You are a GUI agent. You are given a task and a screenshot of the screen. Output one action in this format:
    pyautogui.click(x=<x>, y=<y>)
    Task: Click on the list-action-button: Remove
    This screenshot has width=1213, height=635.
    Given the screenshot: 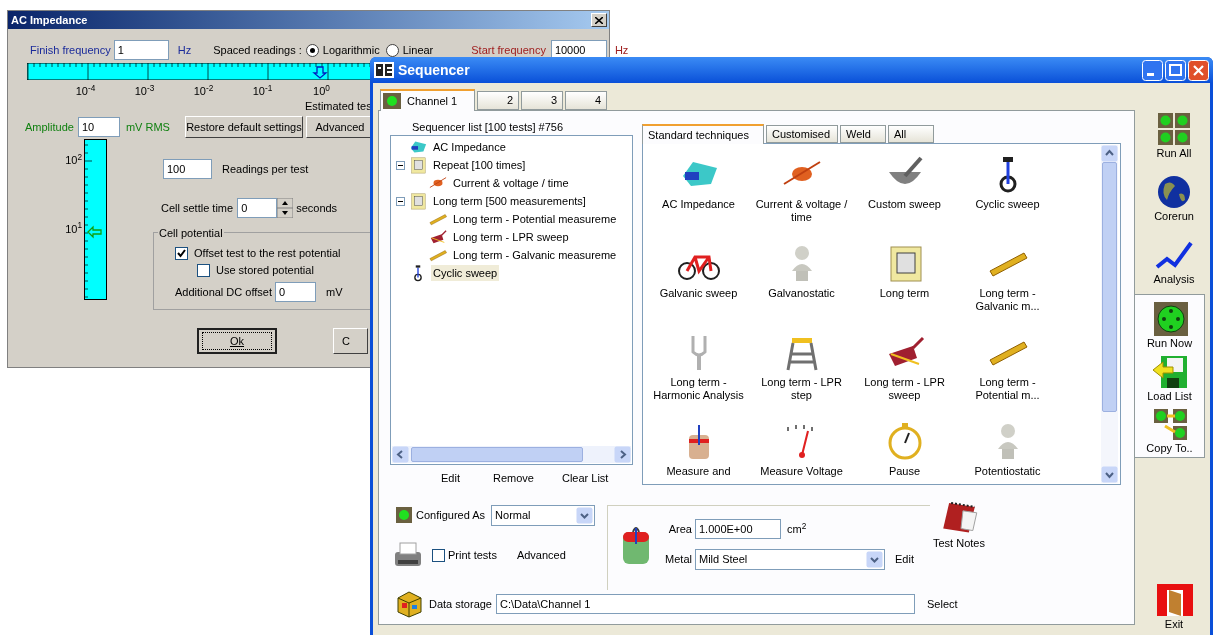 What is the action you would take?
    pyautogui.click(x=513, y=478)
    